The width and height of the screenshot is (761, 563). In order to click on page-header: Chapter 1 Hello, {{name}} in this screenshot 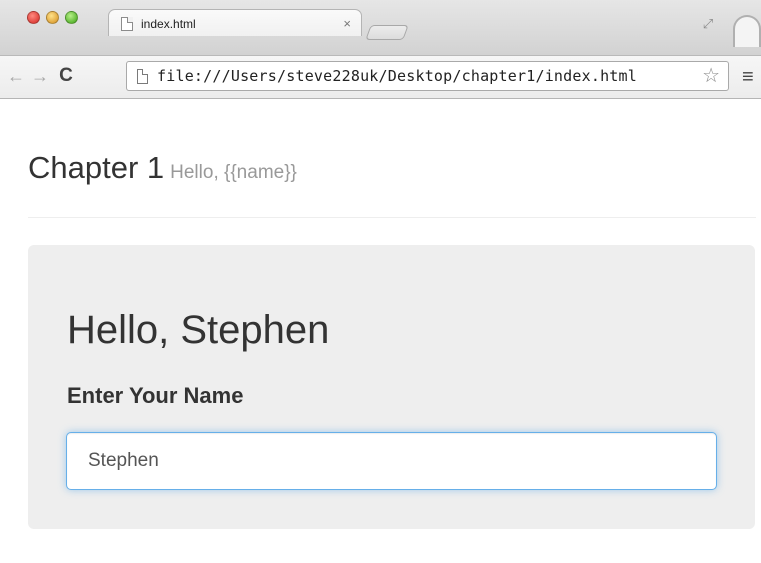, I will do `click(392, 183)`.